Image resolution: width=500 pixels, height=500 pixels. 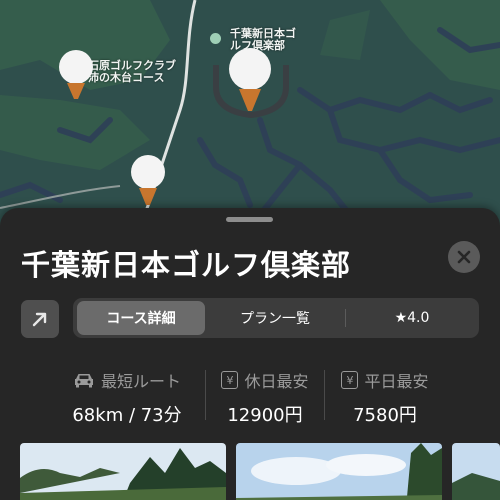 What do you see at coordinates (412, 318) in the screenshot?
I see `tab-rating: ★4.0` at bounding box center [412, 318].